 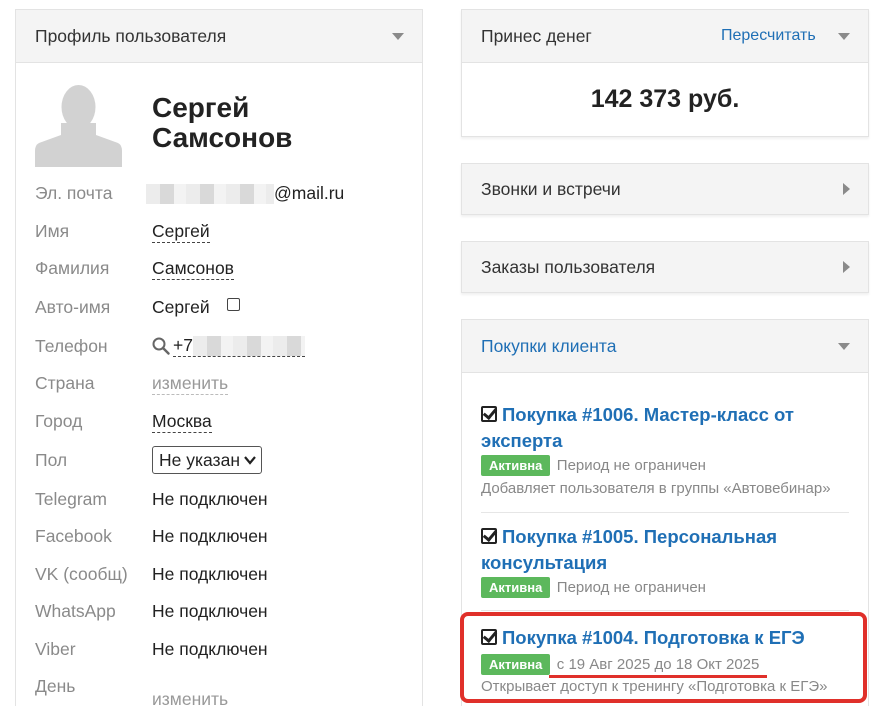 I want to click on email-value: @mail.ru, so click(x=245, y=194).